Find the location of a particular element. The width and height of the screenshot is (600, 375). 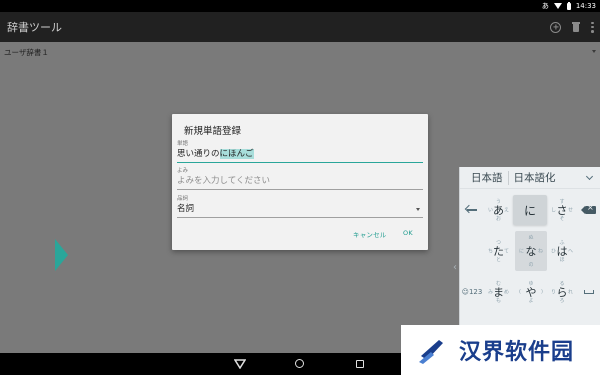

battery-icon is located at coordinates (568, 6).